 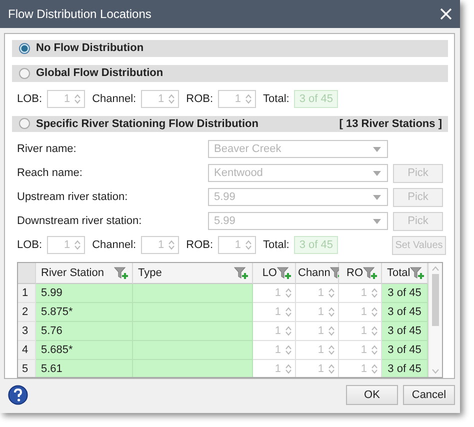 I want to click on table-cell: 5.875*, so click(x=84, y=312).